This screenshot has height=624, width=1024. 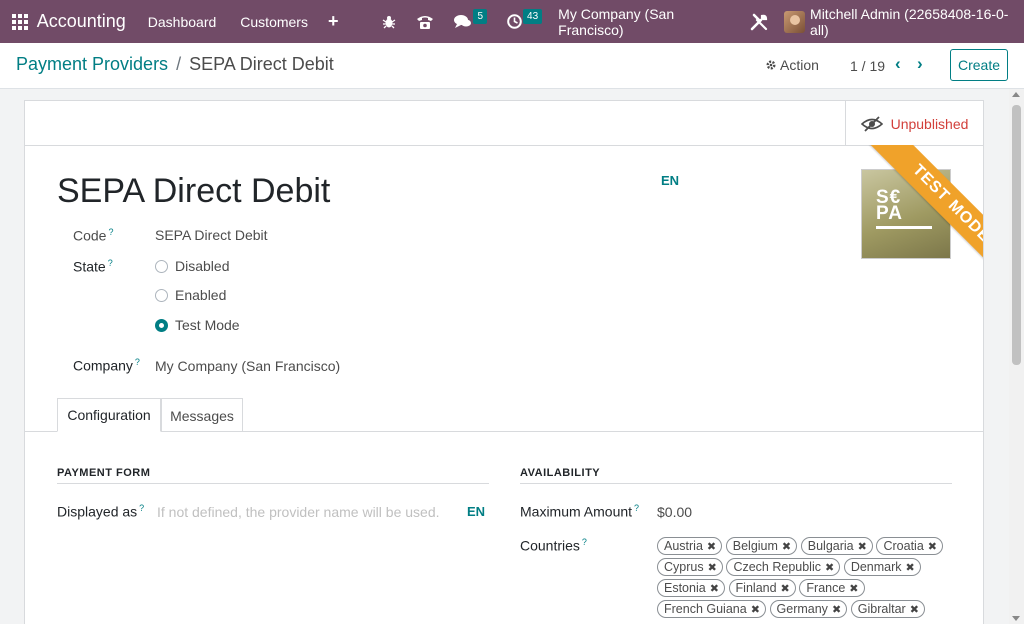 I want to click on create-button: Create, so click(x=979, y=65).